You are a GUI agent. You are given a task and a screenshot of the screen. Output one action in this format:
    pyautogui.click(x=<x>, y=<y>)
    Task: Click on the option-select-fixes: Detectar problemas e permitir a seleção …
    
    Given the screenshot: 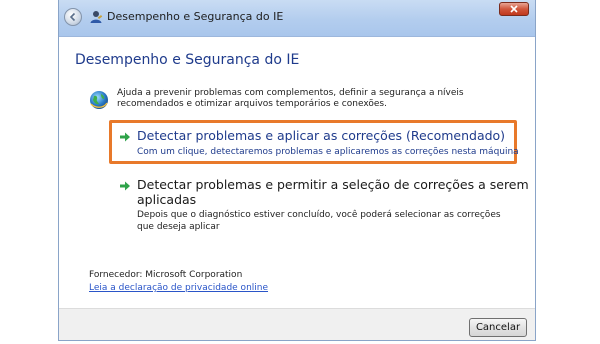 What is the action you would take?
    pyautogui.click(x=324, y=207)
    